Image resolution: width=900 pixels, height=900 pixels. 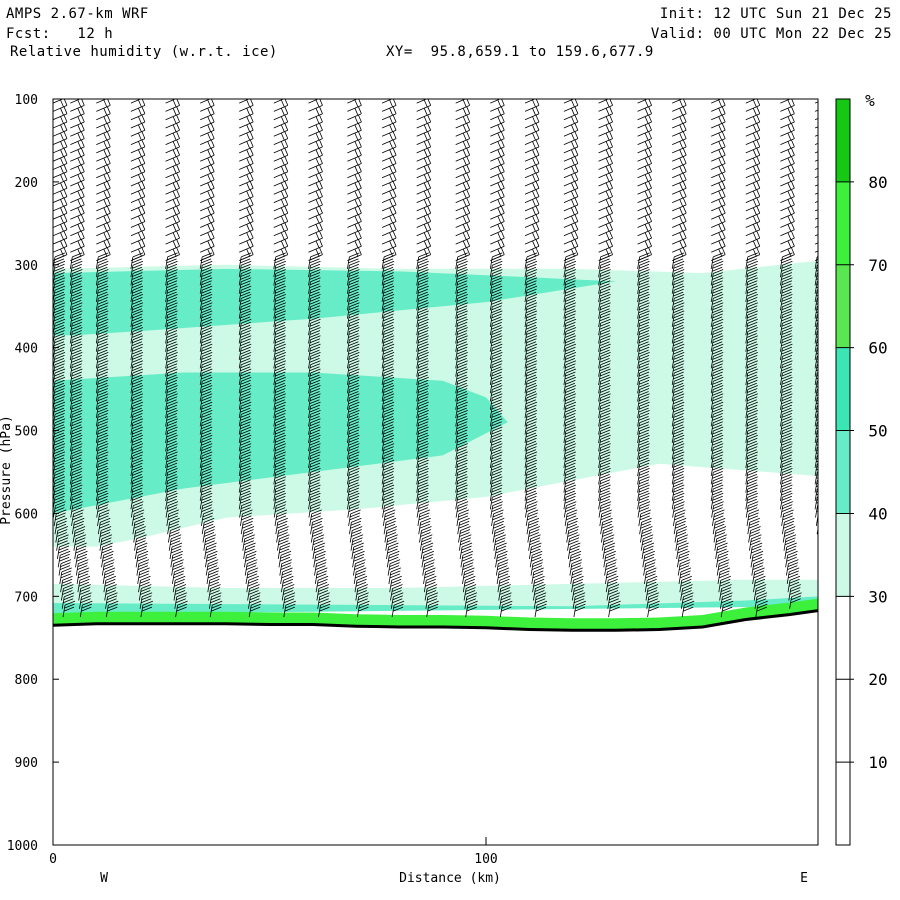 What do you see at coordinates (877, 431) in the screenshot?
I see `colorbar-tick-label-50: 50` at bounding box center [877, 431].